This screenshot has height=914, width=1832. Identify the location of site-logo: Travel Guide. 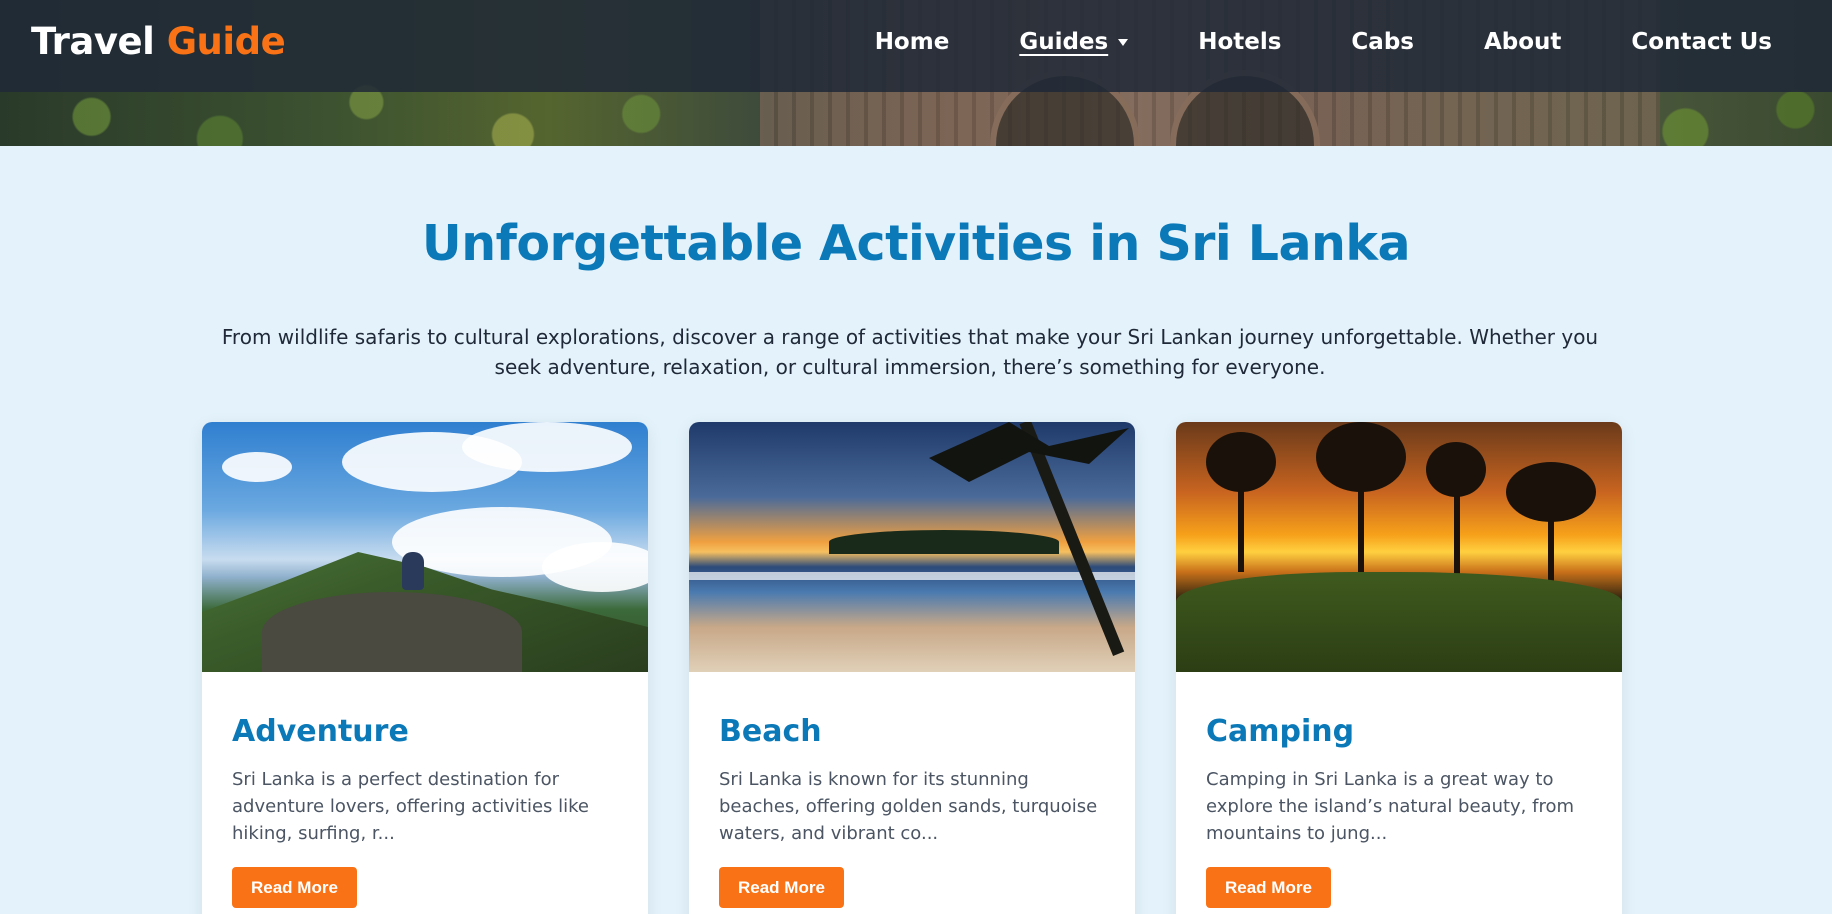
(158, 42).